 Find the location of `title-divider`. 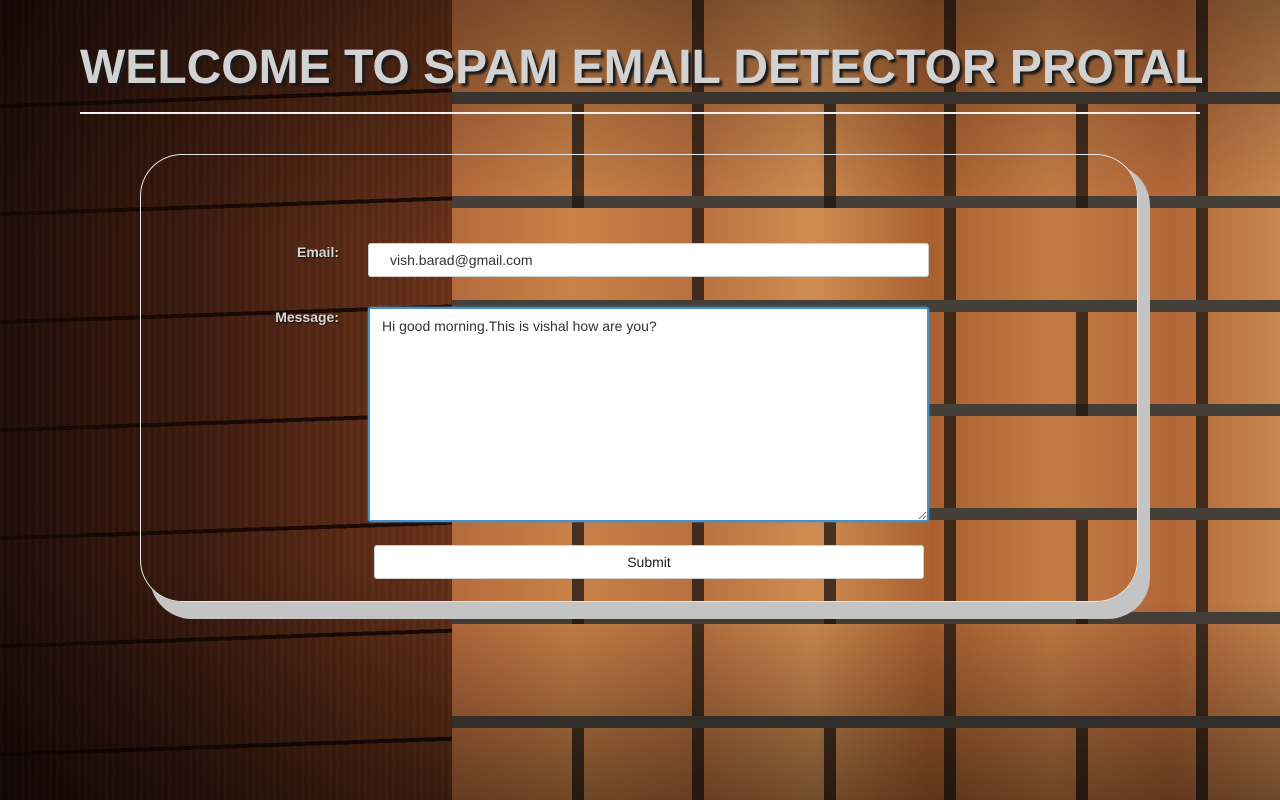

title-divider is located at coordinates (640, 113).